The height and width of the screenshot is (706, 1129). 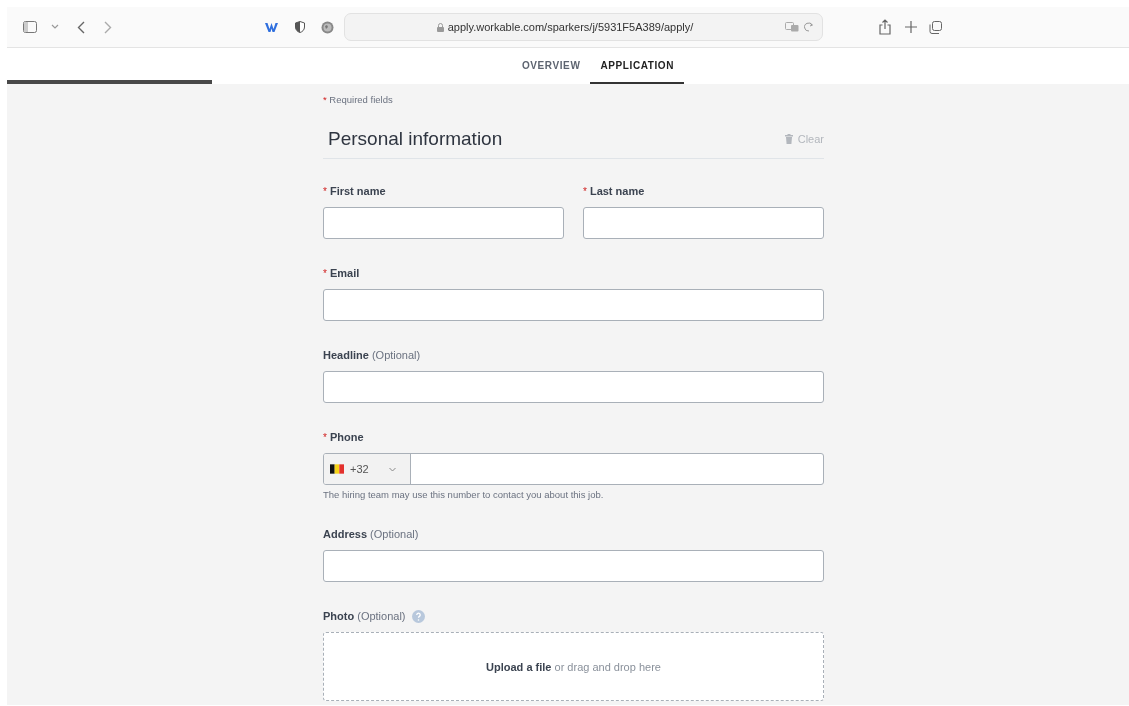 I want to click on url-text: apply.workable.com/sparkers/j/5931F5A389/apply/, so click(x=570, y=27).